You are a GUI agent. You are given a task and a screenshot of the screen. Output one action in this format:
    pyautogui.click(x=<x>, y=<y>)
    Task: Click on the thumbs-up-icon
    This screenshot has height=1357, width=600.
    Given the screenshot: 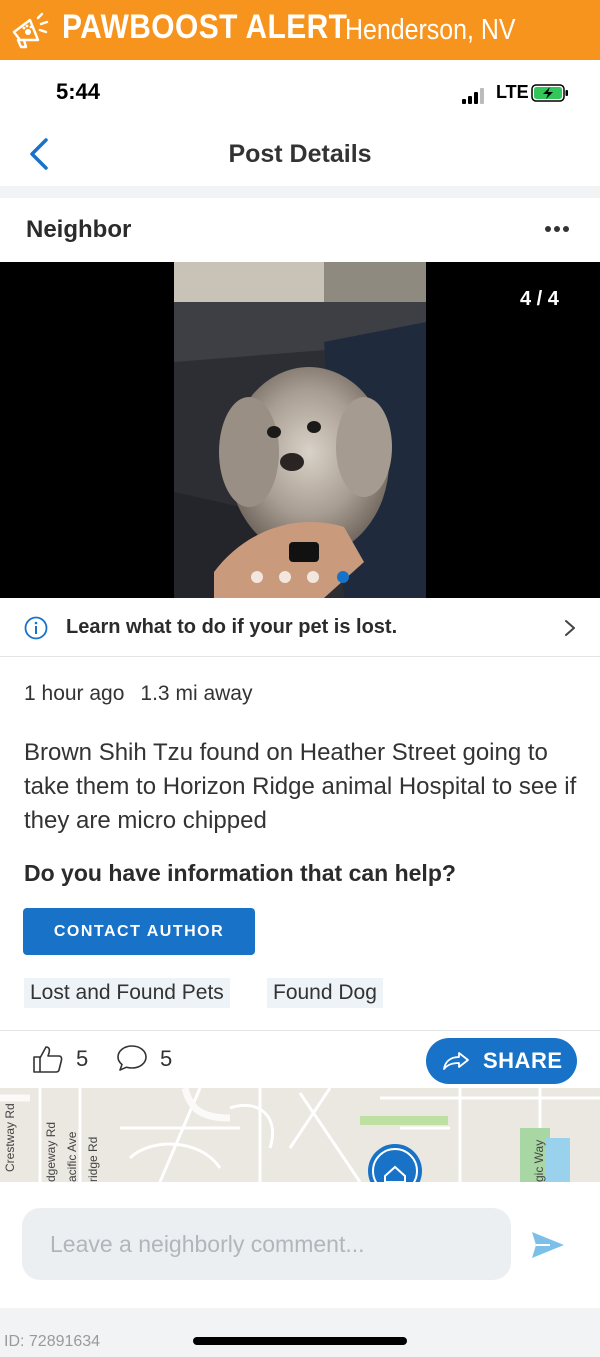 What is the action you would take?
    pyautogui.click(x=48, y=1059)
    